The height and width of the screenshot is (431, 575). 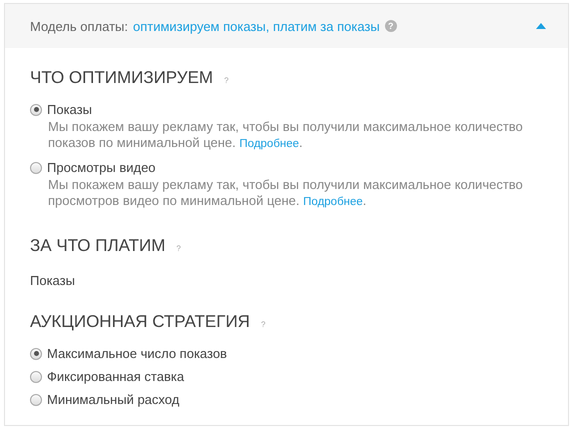 What do you see at coordinates (98, 246) in the screenshot?
I see `section-heading: ЗА ЧТО ПЛАТИМ` at bounding box center [98, 246].